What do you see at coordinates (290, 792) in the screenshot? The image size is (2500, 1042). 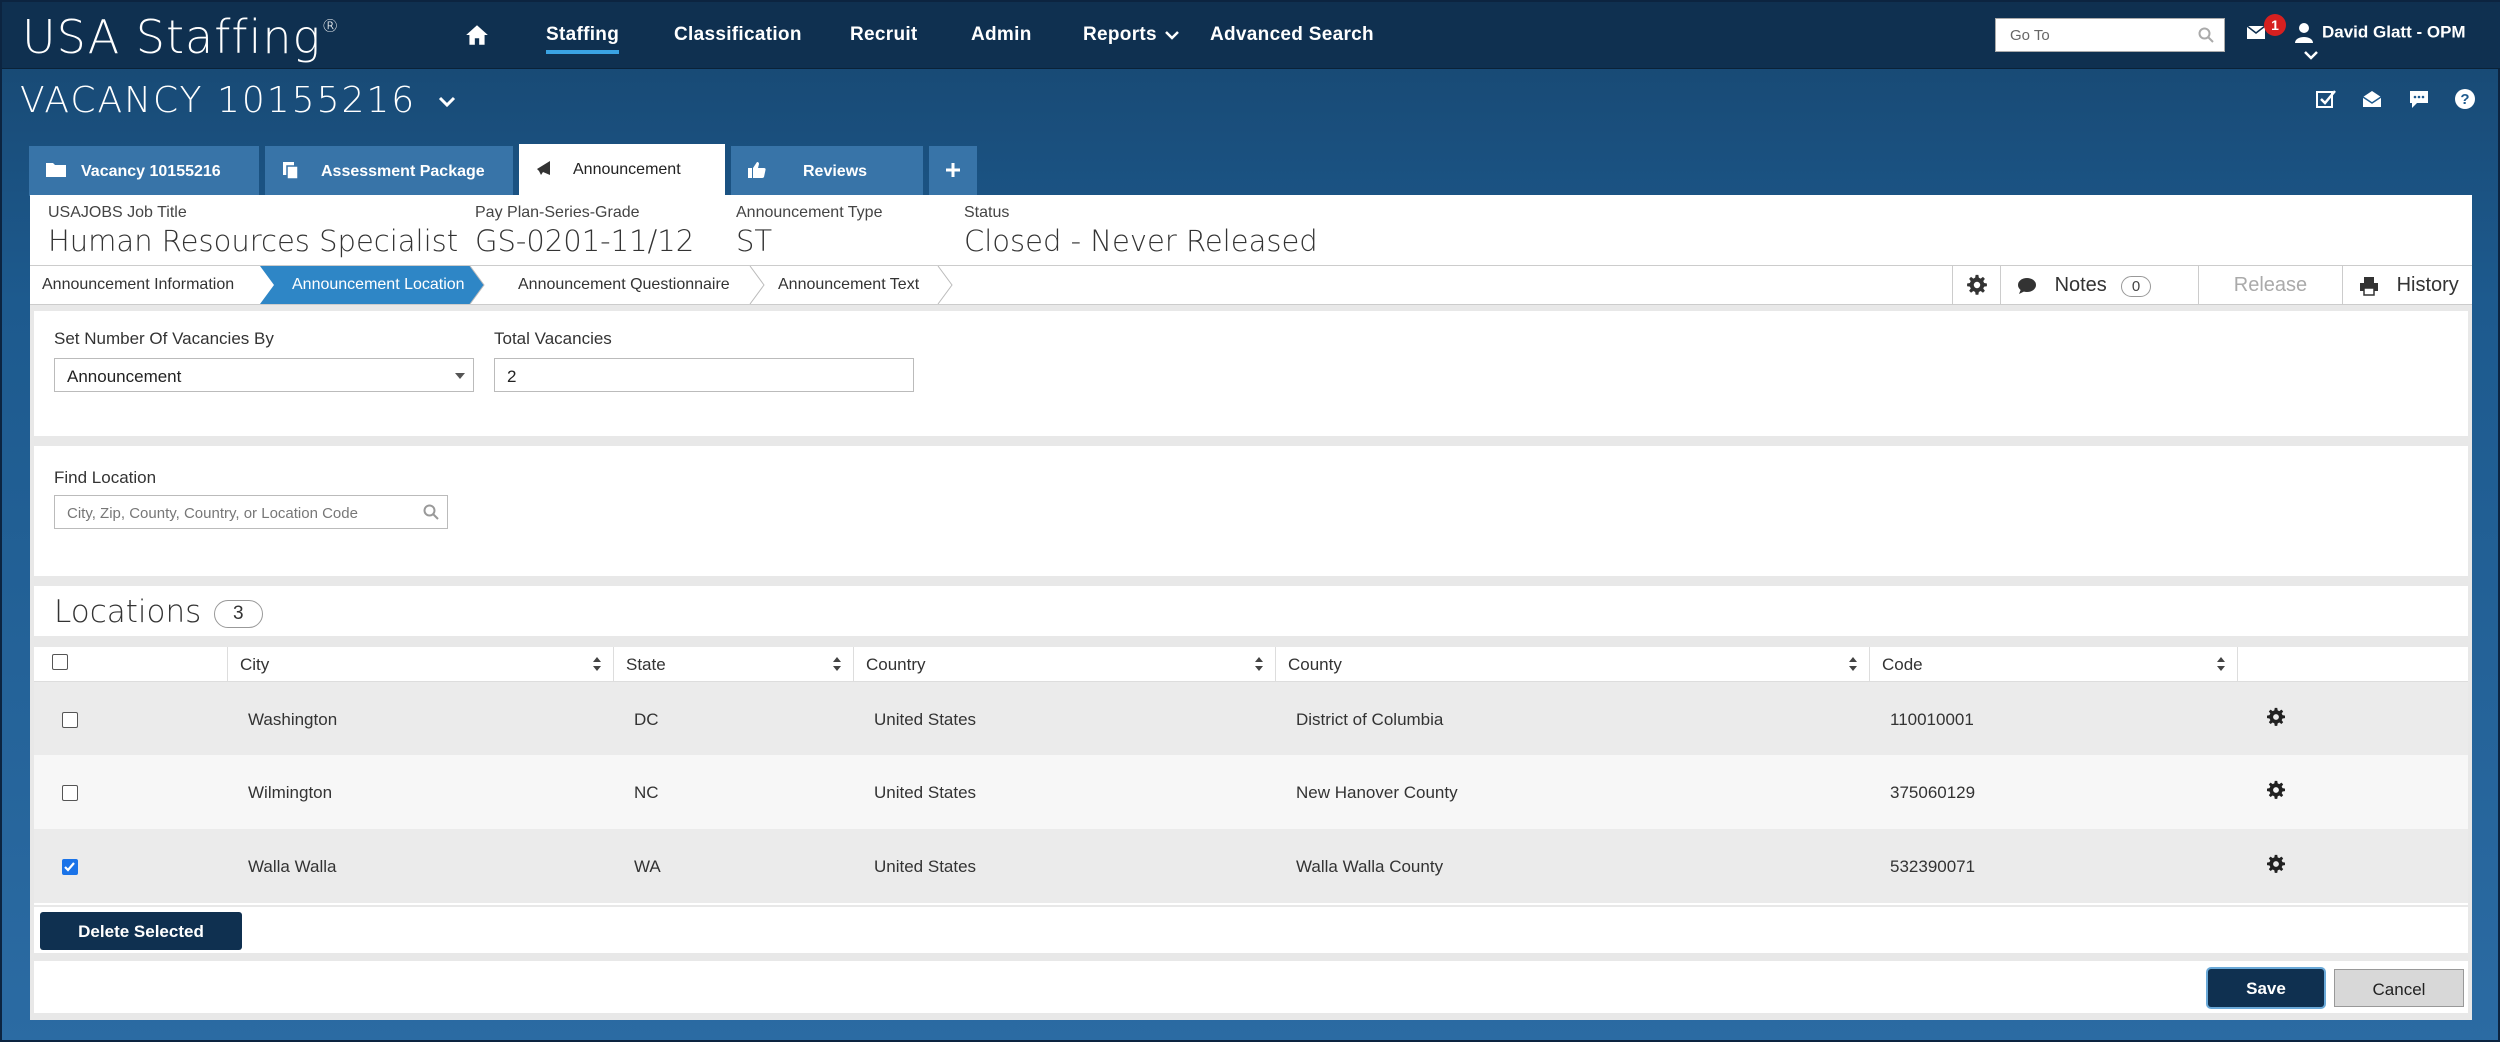 I see `city-cell: Wilmington` at bounding box center [290, 792].